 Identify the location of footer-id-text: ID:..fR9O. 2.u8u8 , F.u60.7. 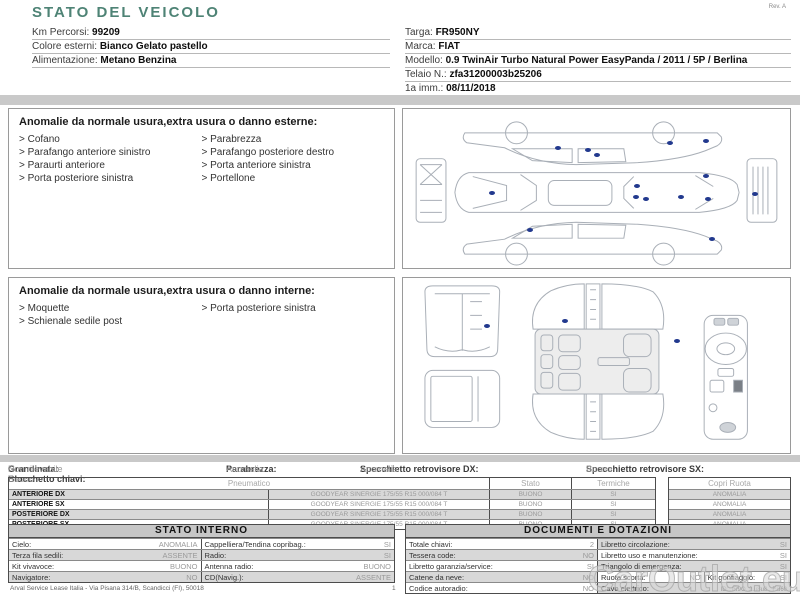
(756, 590).